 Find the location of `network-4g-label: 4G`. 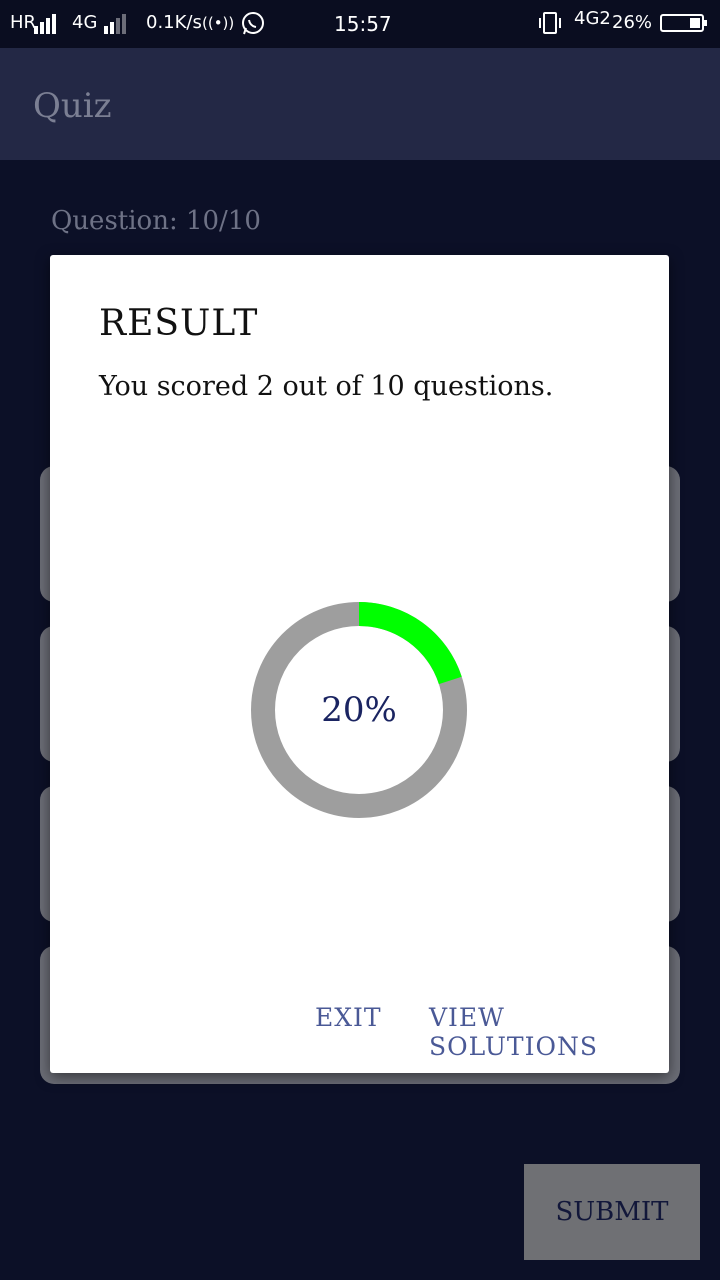

network-4g-label: 4G is located at coordinates (85, 22).